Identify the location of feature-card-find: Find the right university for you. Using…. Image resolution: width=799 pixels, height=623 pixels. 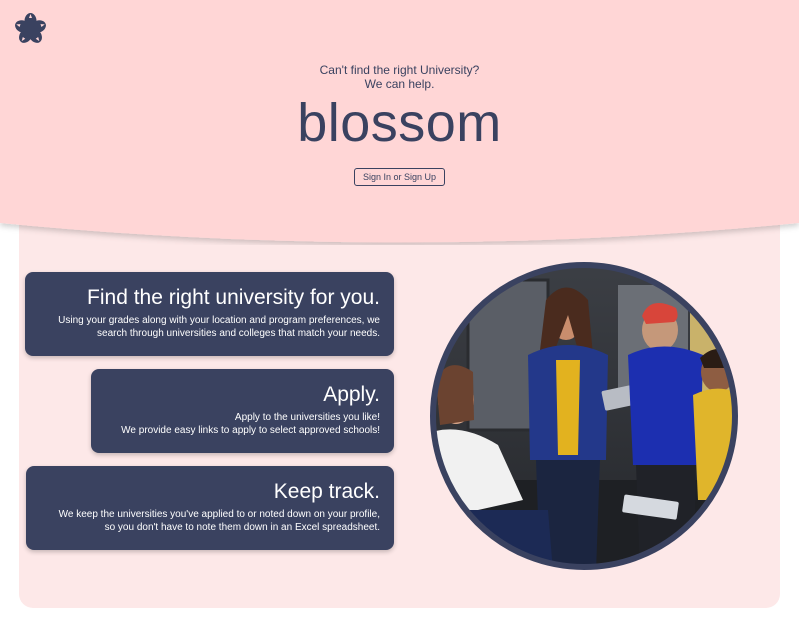
(209, 314).